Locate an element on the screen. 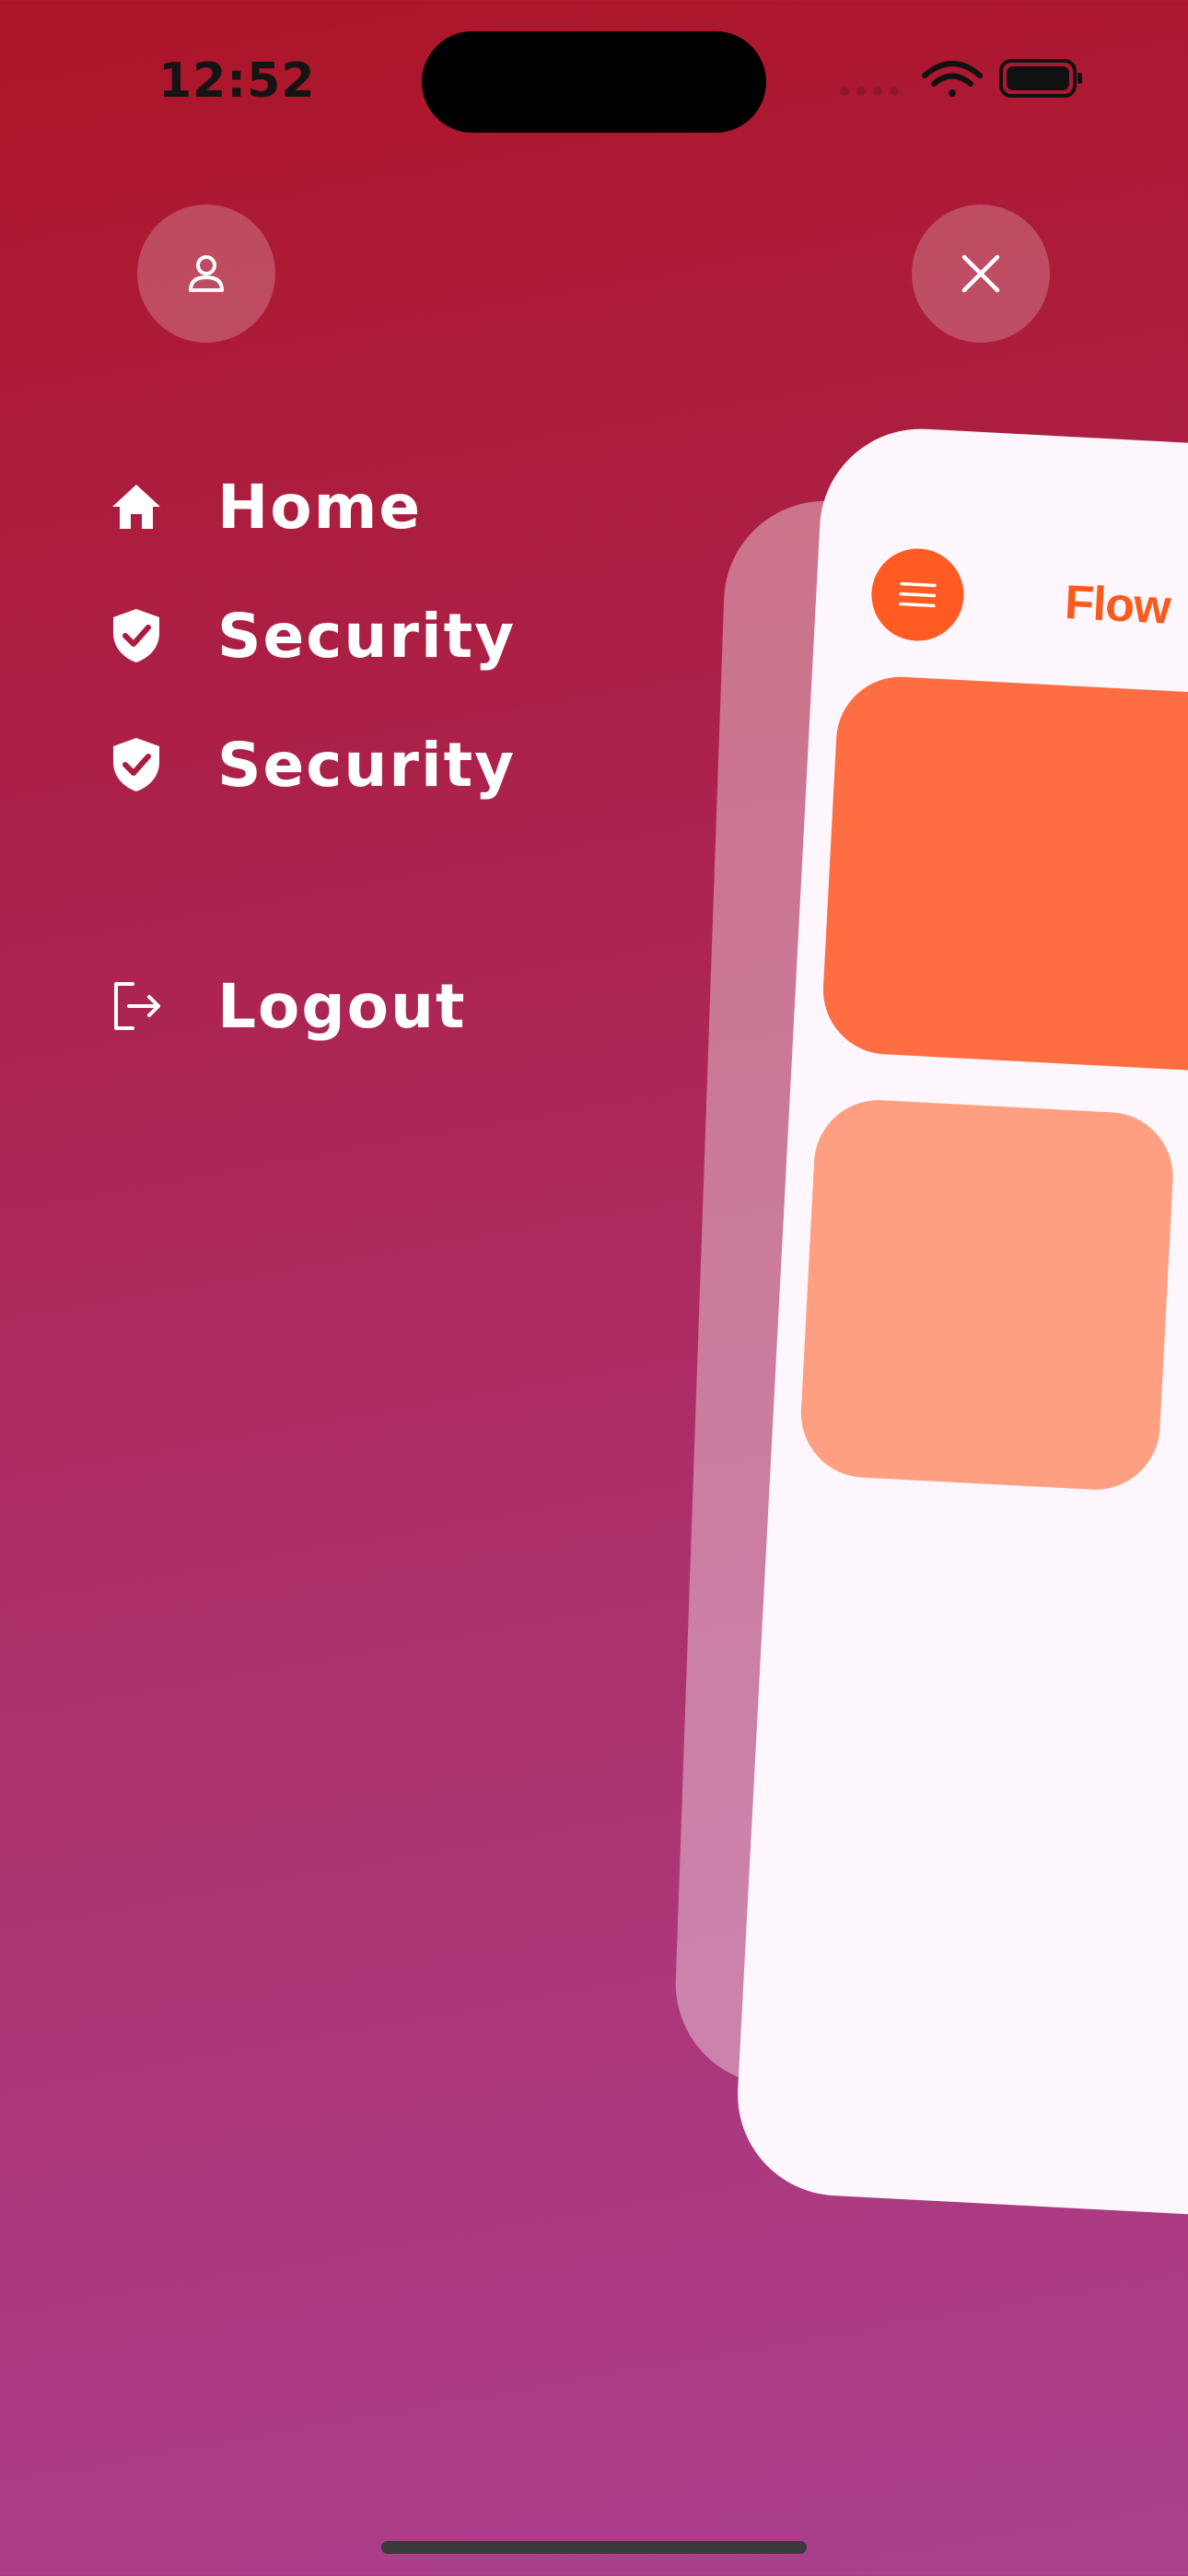  status-time: 12:52 is located at coordinates (237, 81).